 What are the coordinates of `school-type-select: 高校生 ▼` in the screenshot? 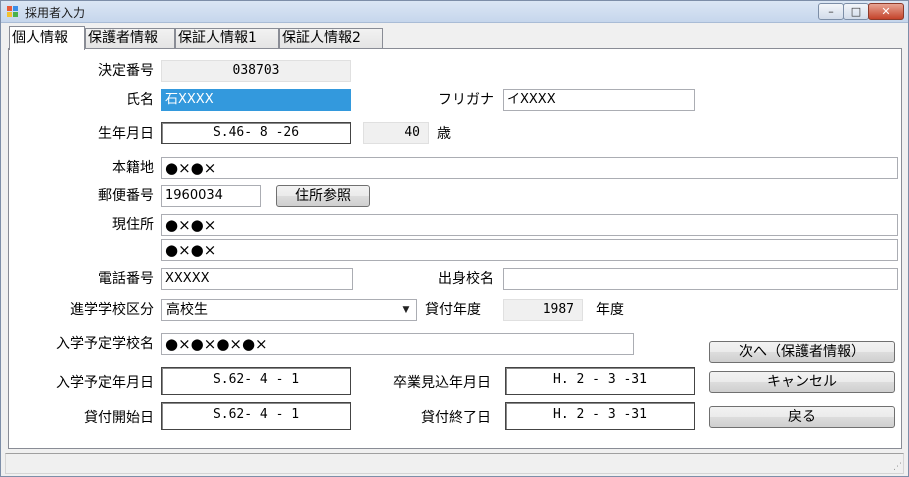 It's located at (289, 310).